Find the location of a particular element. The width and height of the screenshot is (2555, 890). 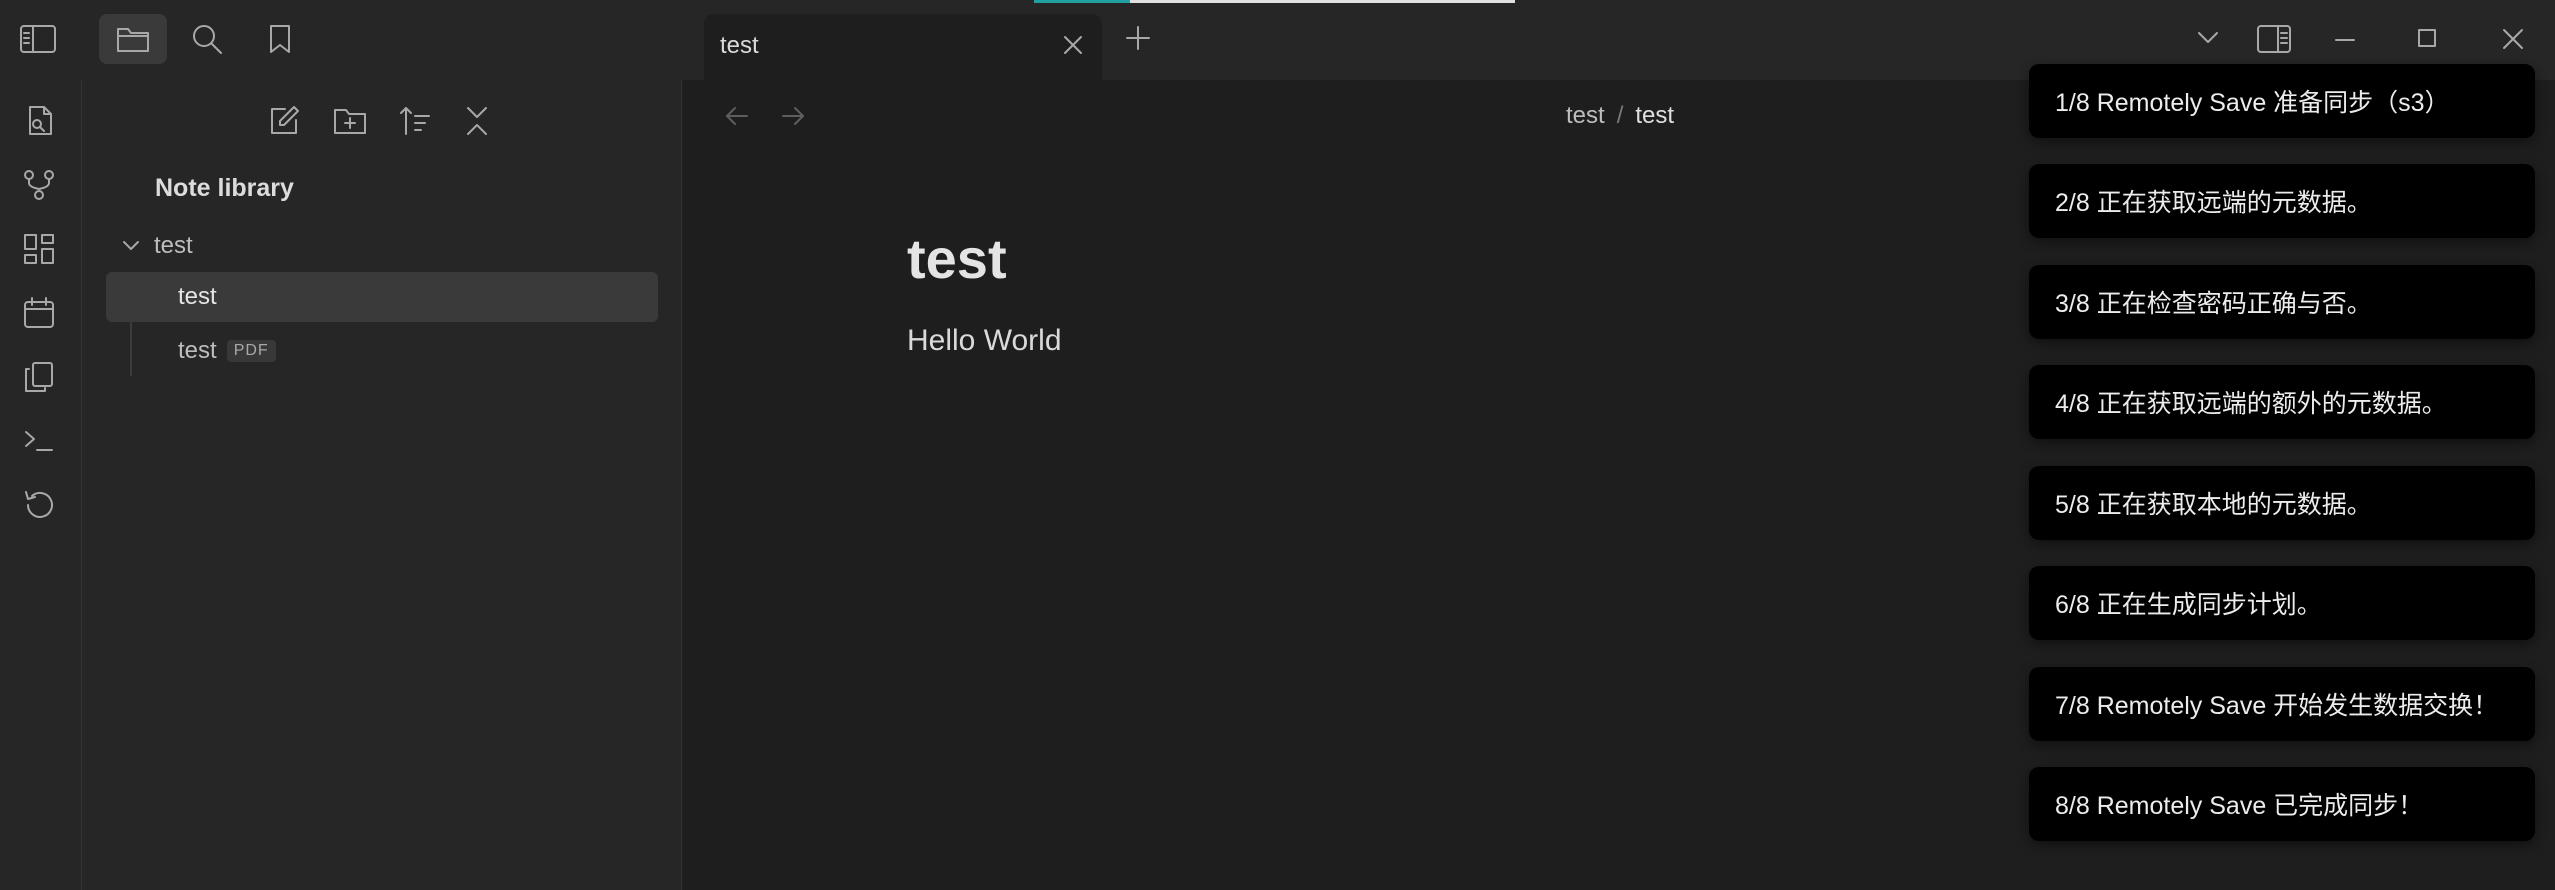

graph-icon is located at coordinates (39, 185).